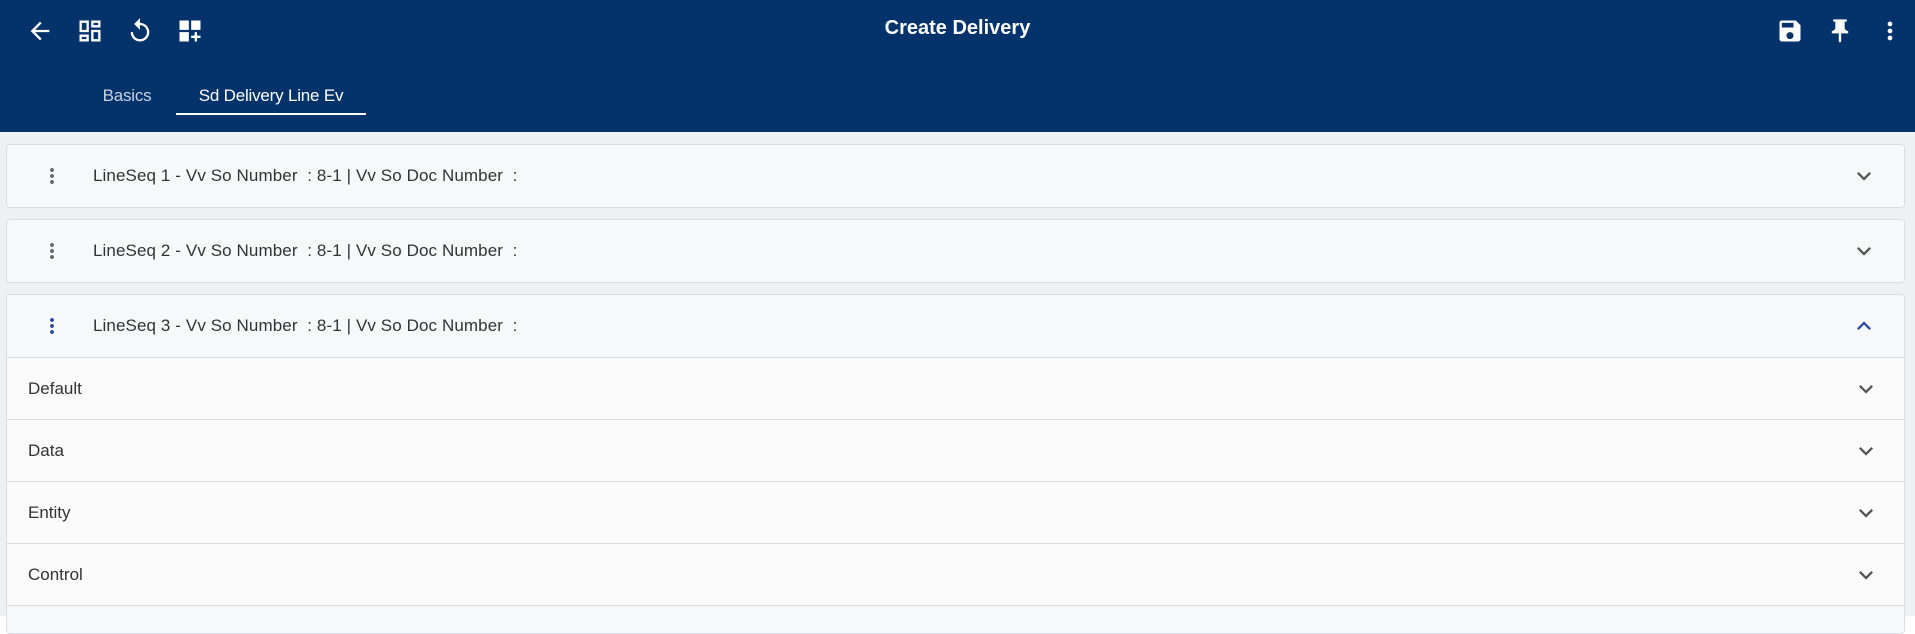  I want to click on section-label: Data, so click(46, 450).